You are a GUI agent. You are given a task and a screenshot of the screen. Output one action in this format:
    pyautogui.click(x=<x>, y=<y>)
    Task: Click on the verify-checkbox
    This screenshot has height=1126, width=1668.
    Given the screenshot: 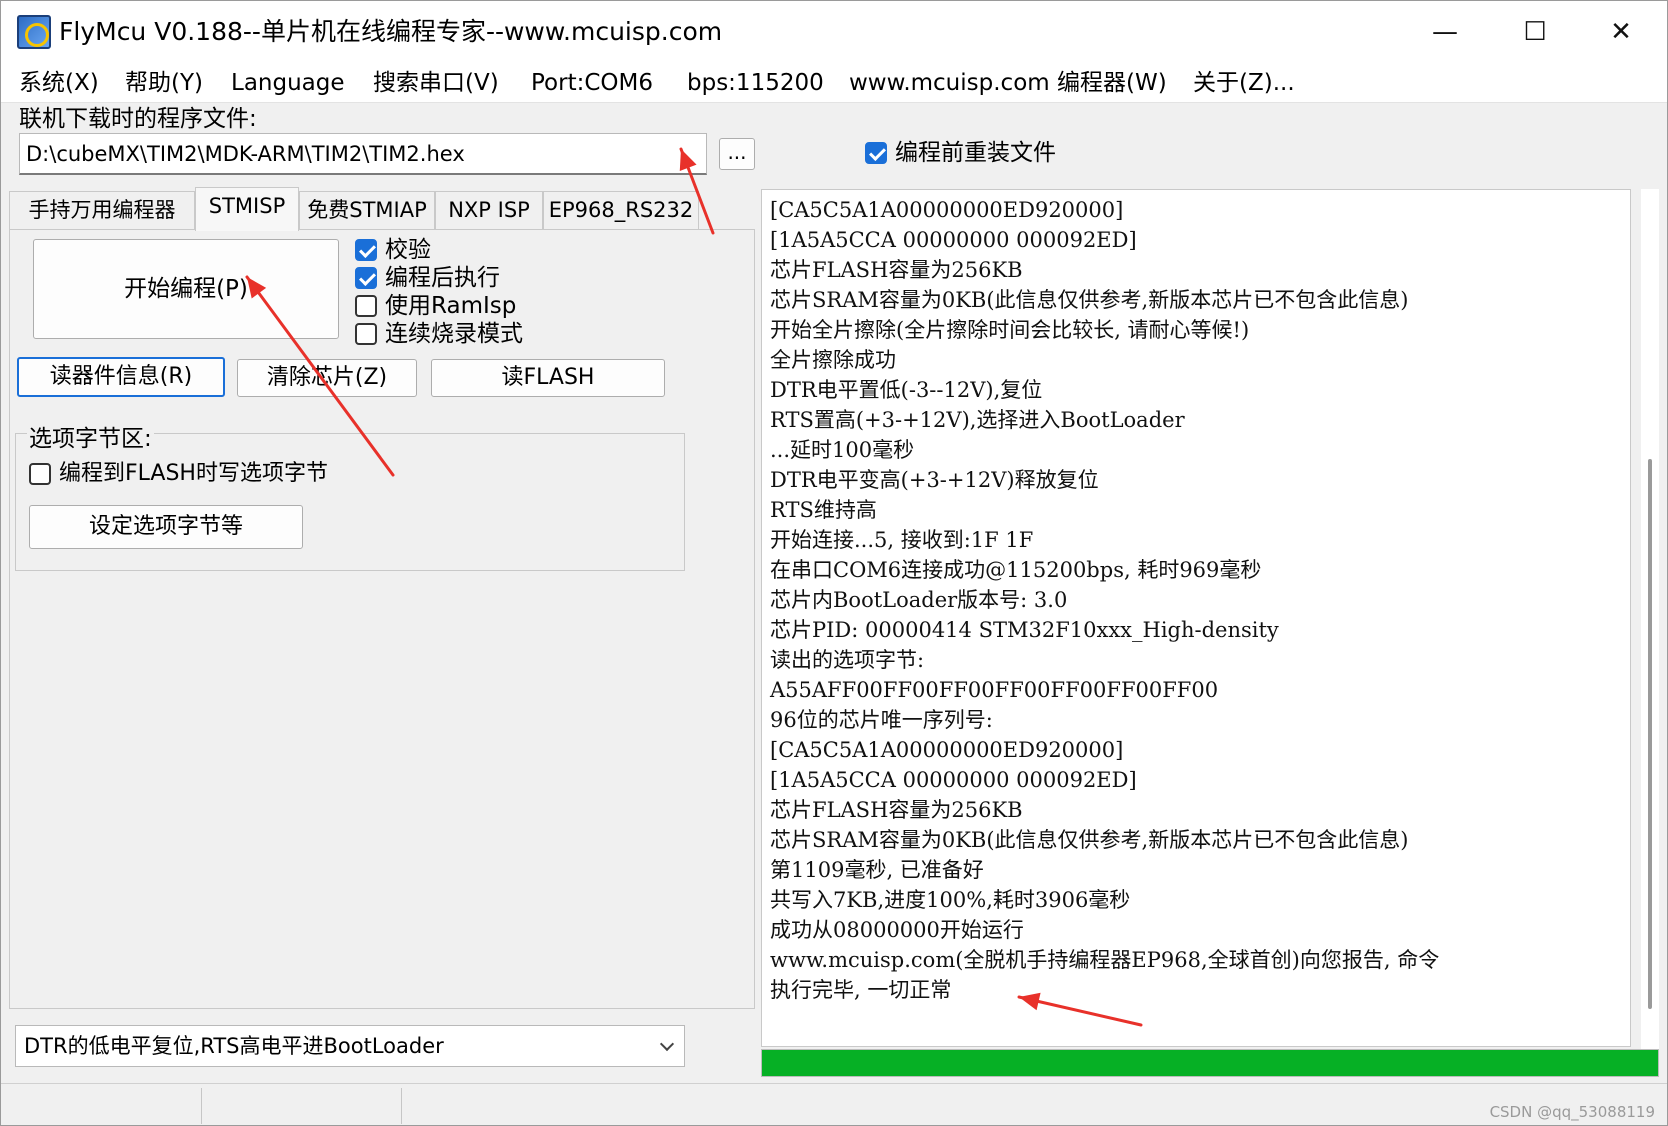 What is the action you would take?
    pyautogui.click(x=366, y=250)
    